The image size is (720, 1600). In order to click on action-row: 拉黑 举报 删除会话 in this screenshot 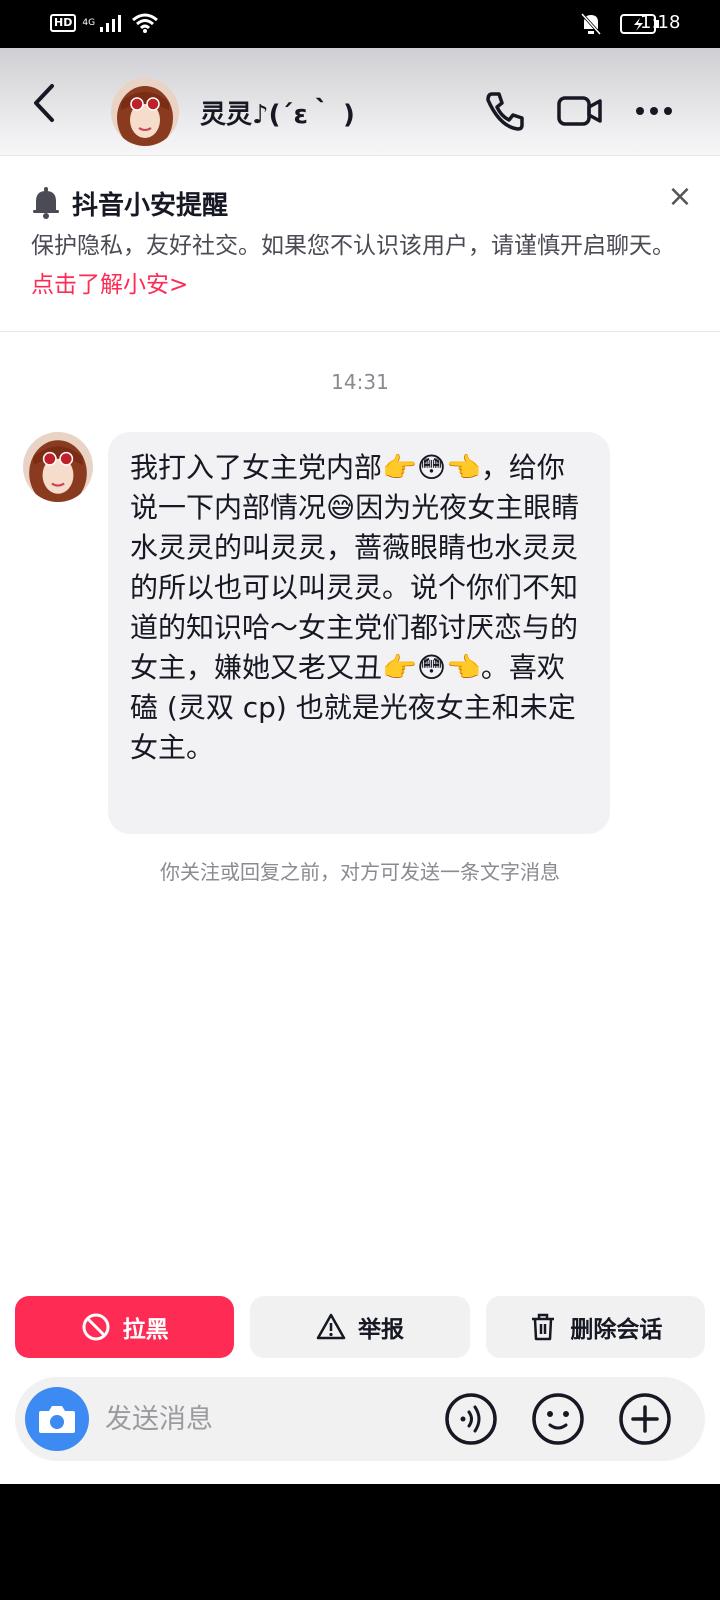, I will do `click(360, 1327)`.